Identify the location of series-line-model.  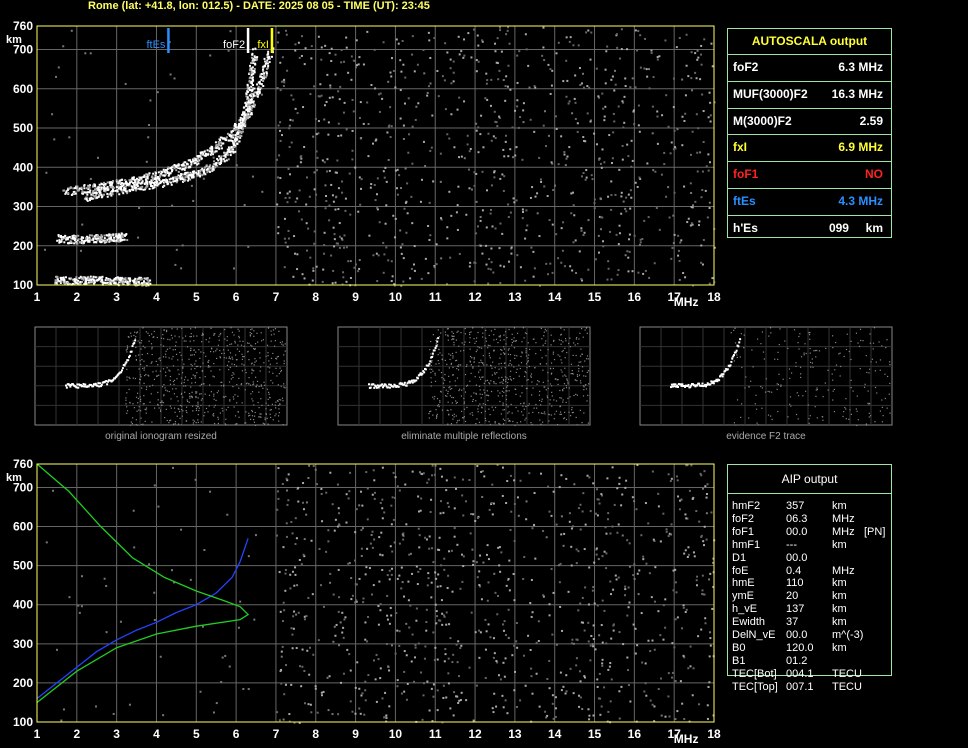
(143, 583).